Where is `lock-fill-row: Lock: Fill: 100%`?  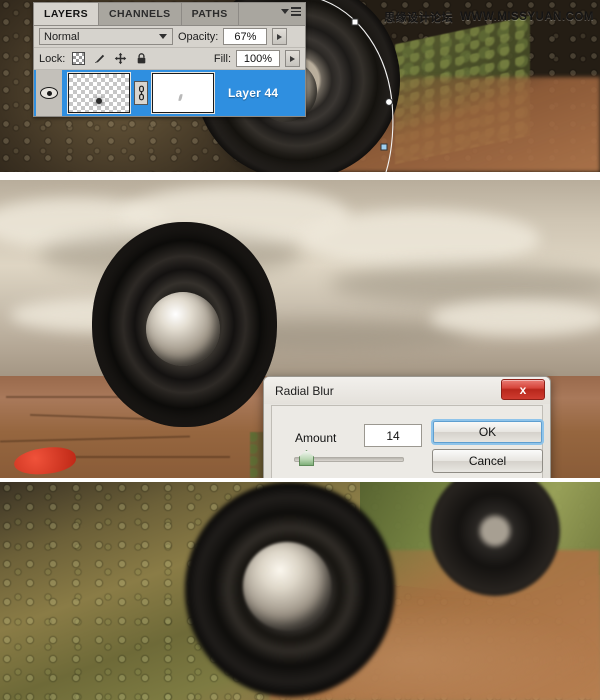 lock-fill-row: Lock: Fill: 100% is located at coordinates (169, 59).